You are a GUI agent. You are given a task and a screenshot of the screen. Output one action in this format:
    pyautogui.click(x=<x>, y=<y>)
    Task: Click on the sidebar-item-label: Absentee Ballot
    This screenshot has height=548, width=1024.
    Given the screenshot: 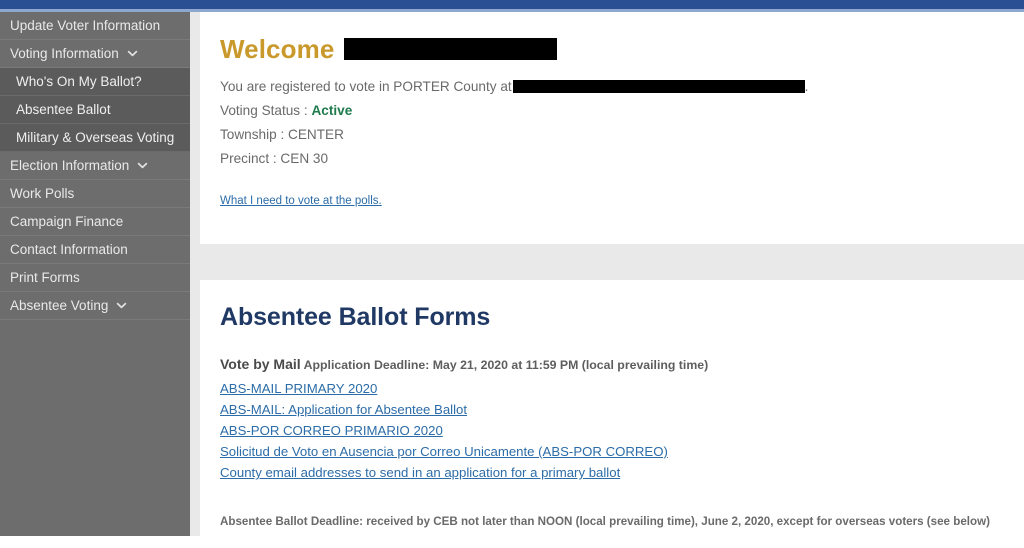 What is the action you would take?
    pyautogui.click(x=63, y=109)
    